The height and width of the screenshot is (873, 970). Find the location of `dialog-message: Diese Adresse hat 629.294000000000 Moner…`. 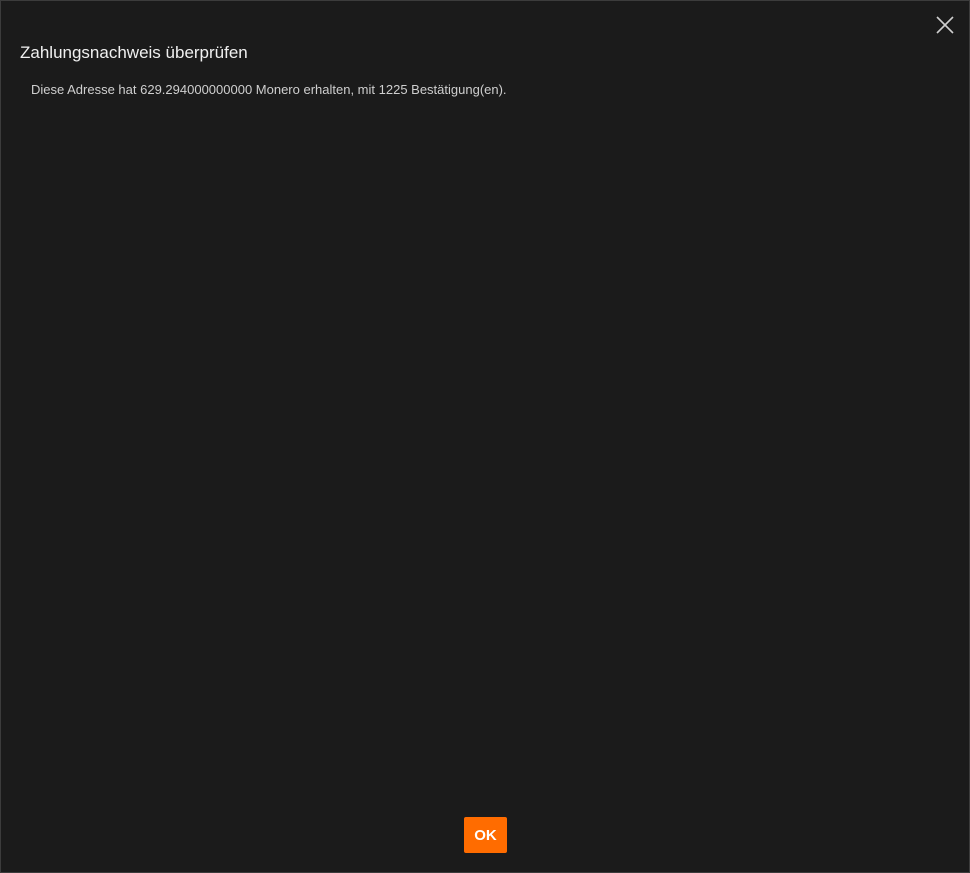

dialog-message: Diese Adresse hat 629.294000000000 Moner… is located at coordinates (269, 89).